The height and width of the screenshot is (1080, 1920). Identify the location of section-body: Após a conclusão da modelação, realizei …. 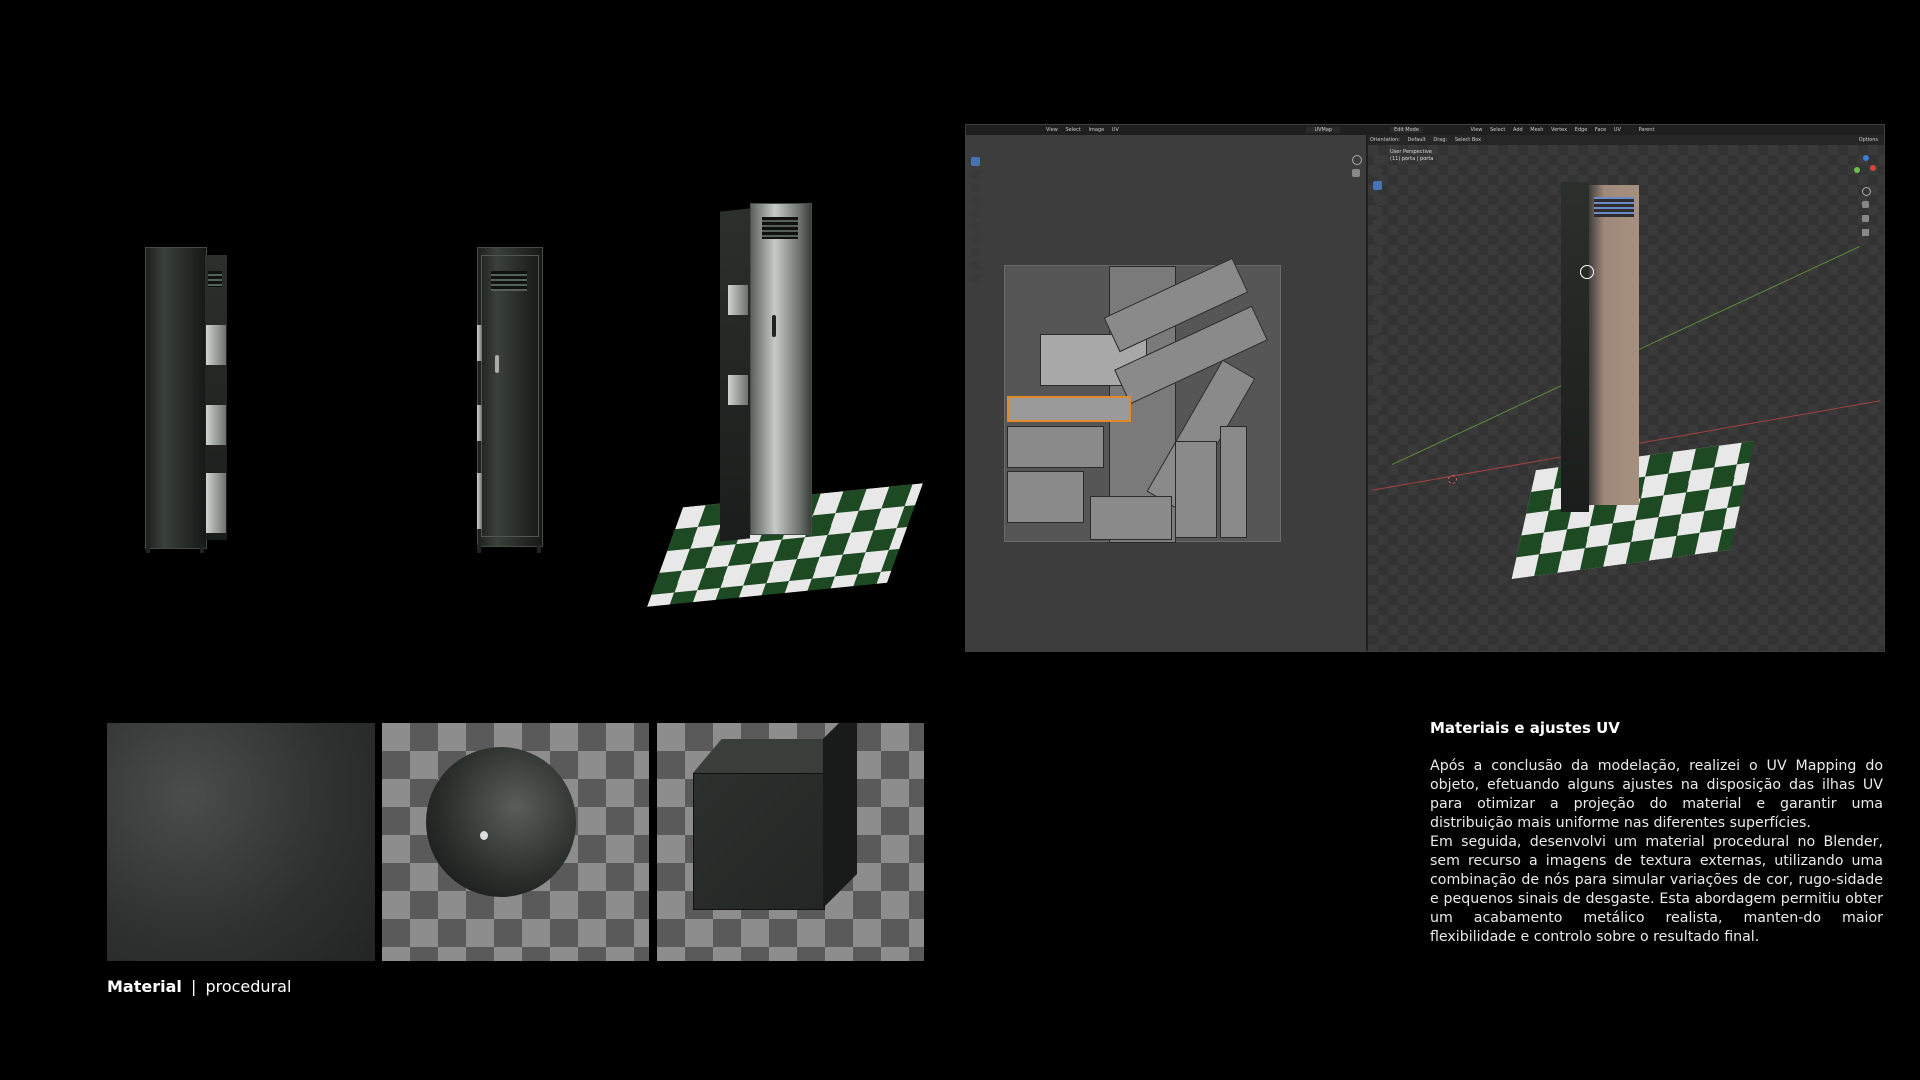
(1656, 852).